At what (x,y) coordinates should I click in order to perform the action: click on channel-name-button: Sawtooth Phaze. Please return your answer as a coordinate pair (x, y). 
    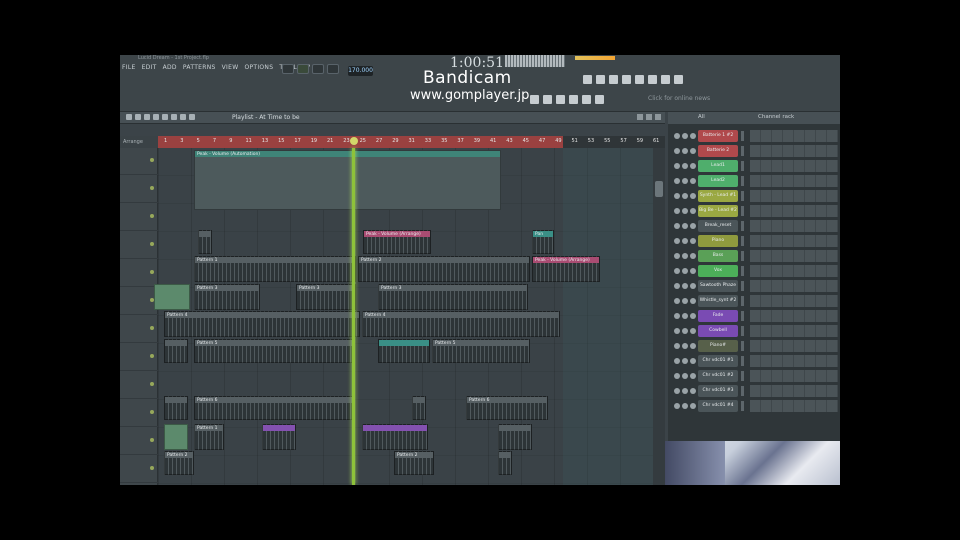
    Looking at the image, I should click on (718, 286).